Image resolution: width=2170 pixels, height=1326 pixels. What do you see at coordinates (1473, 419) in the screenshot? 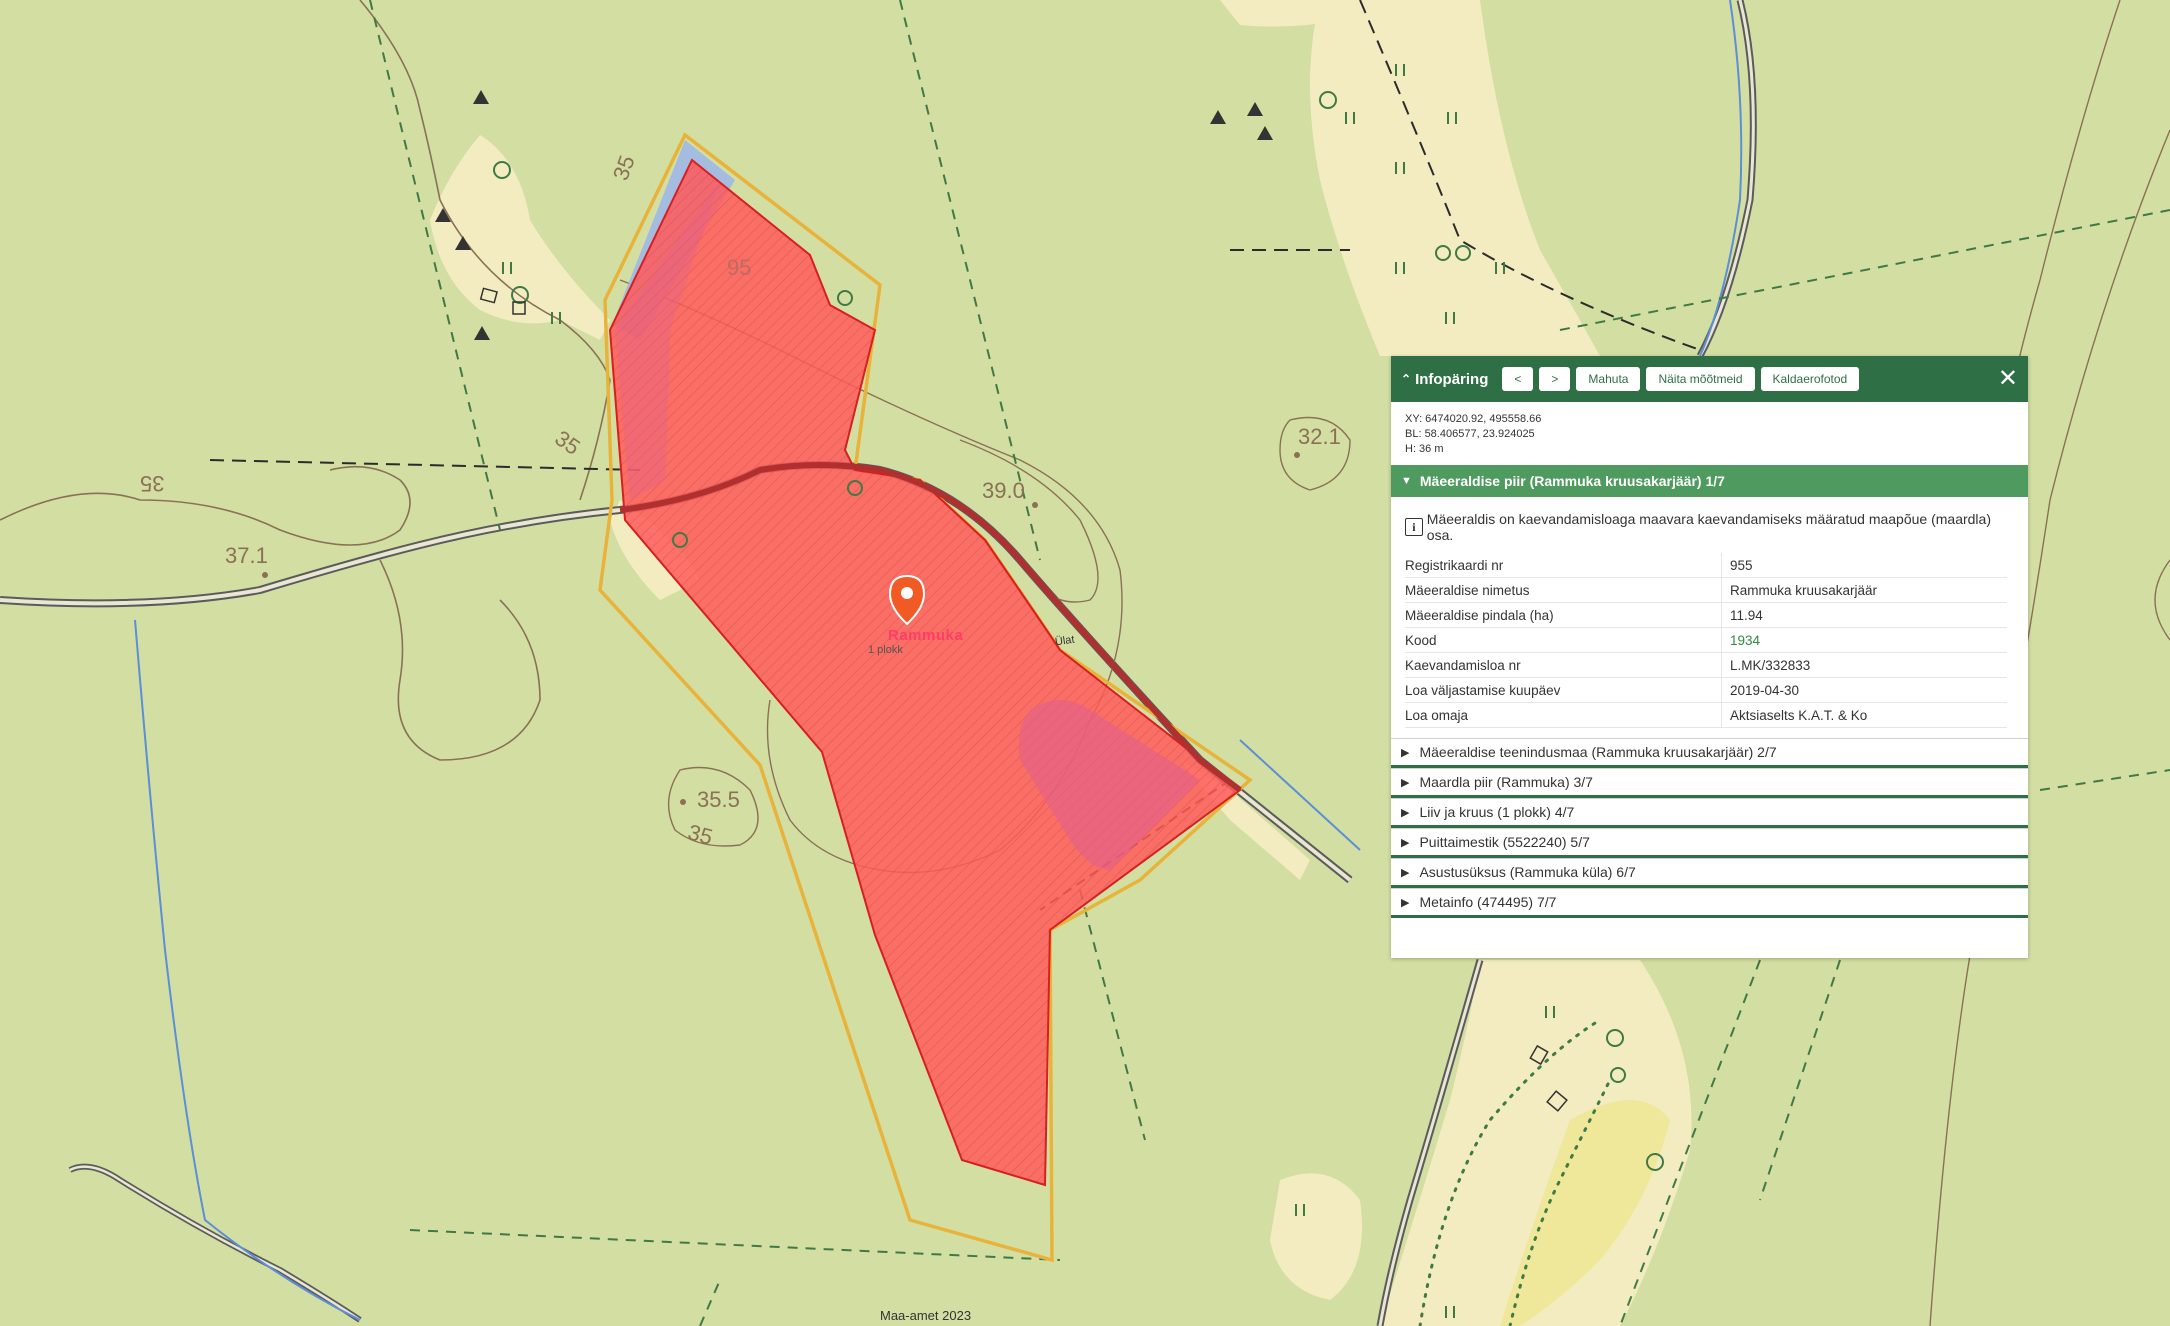
I see `coordinates-xy: XY: 6474020.92, 495558.66` at bounding box center [1473, 419].